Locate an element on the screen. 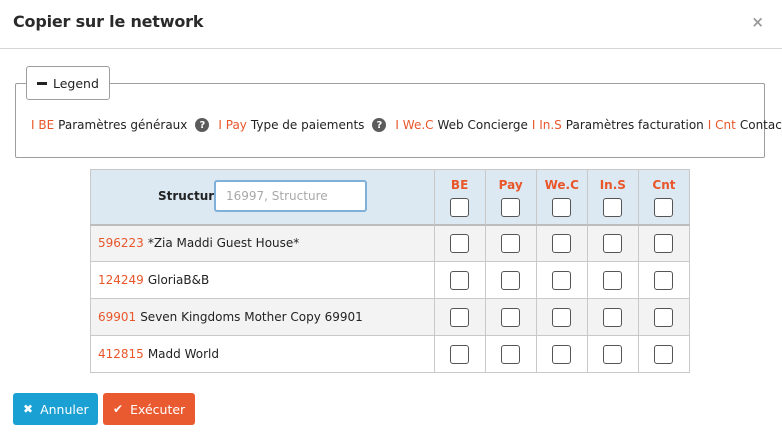  execute-button: ✔ Exécuter is located at coordinates (149, 409).